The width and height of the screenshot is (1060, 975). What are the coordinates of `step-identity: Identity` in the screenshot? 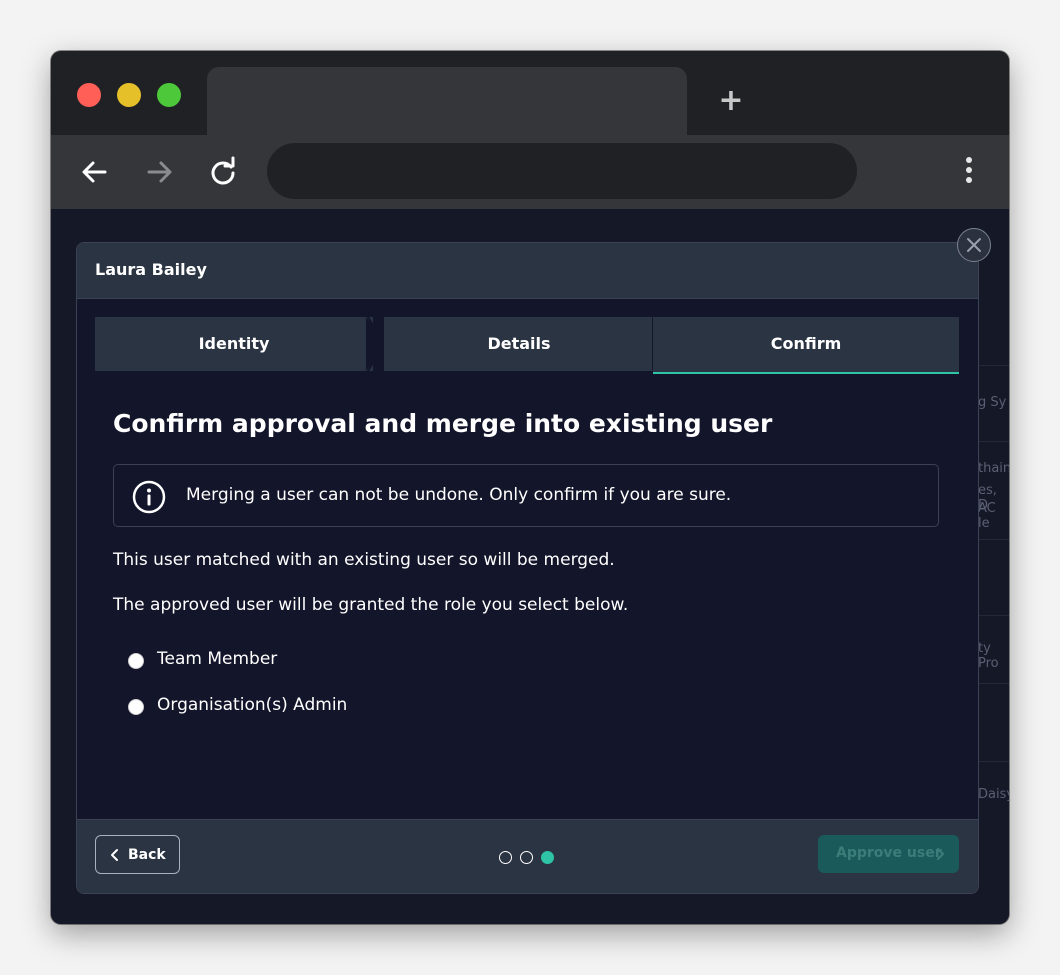 It's located at (234, 344).